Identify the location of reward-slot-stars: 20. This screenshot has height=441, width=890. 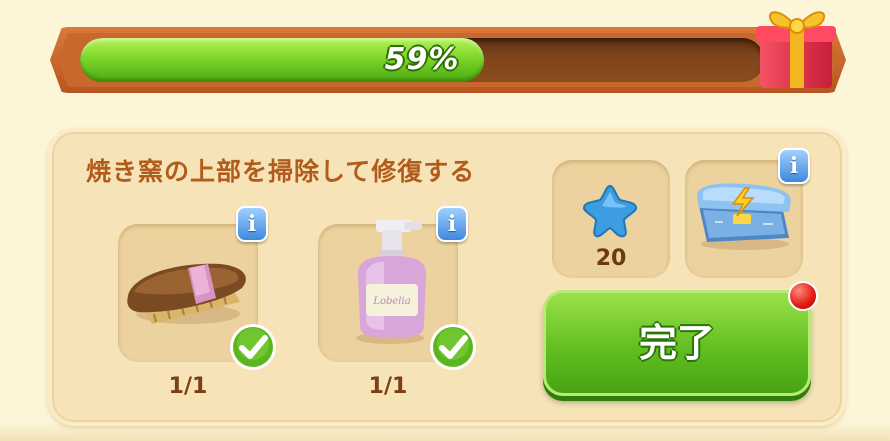
(611, 219).